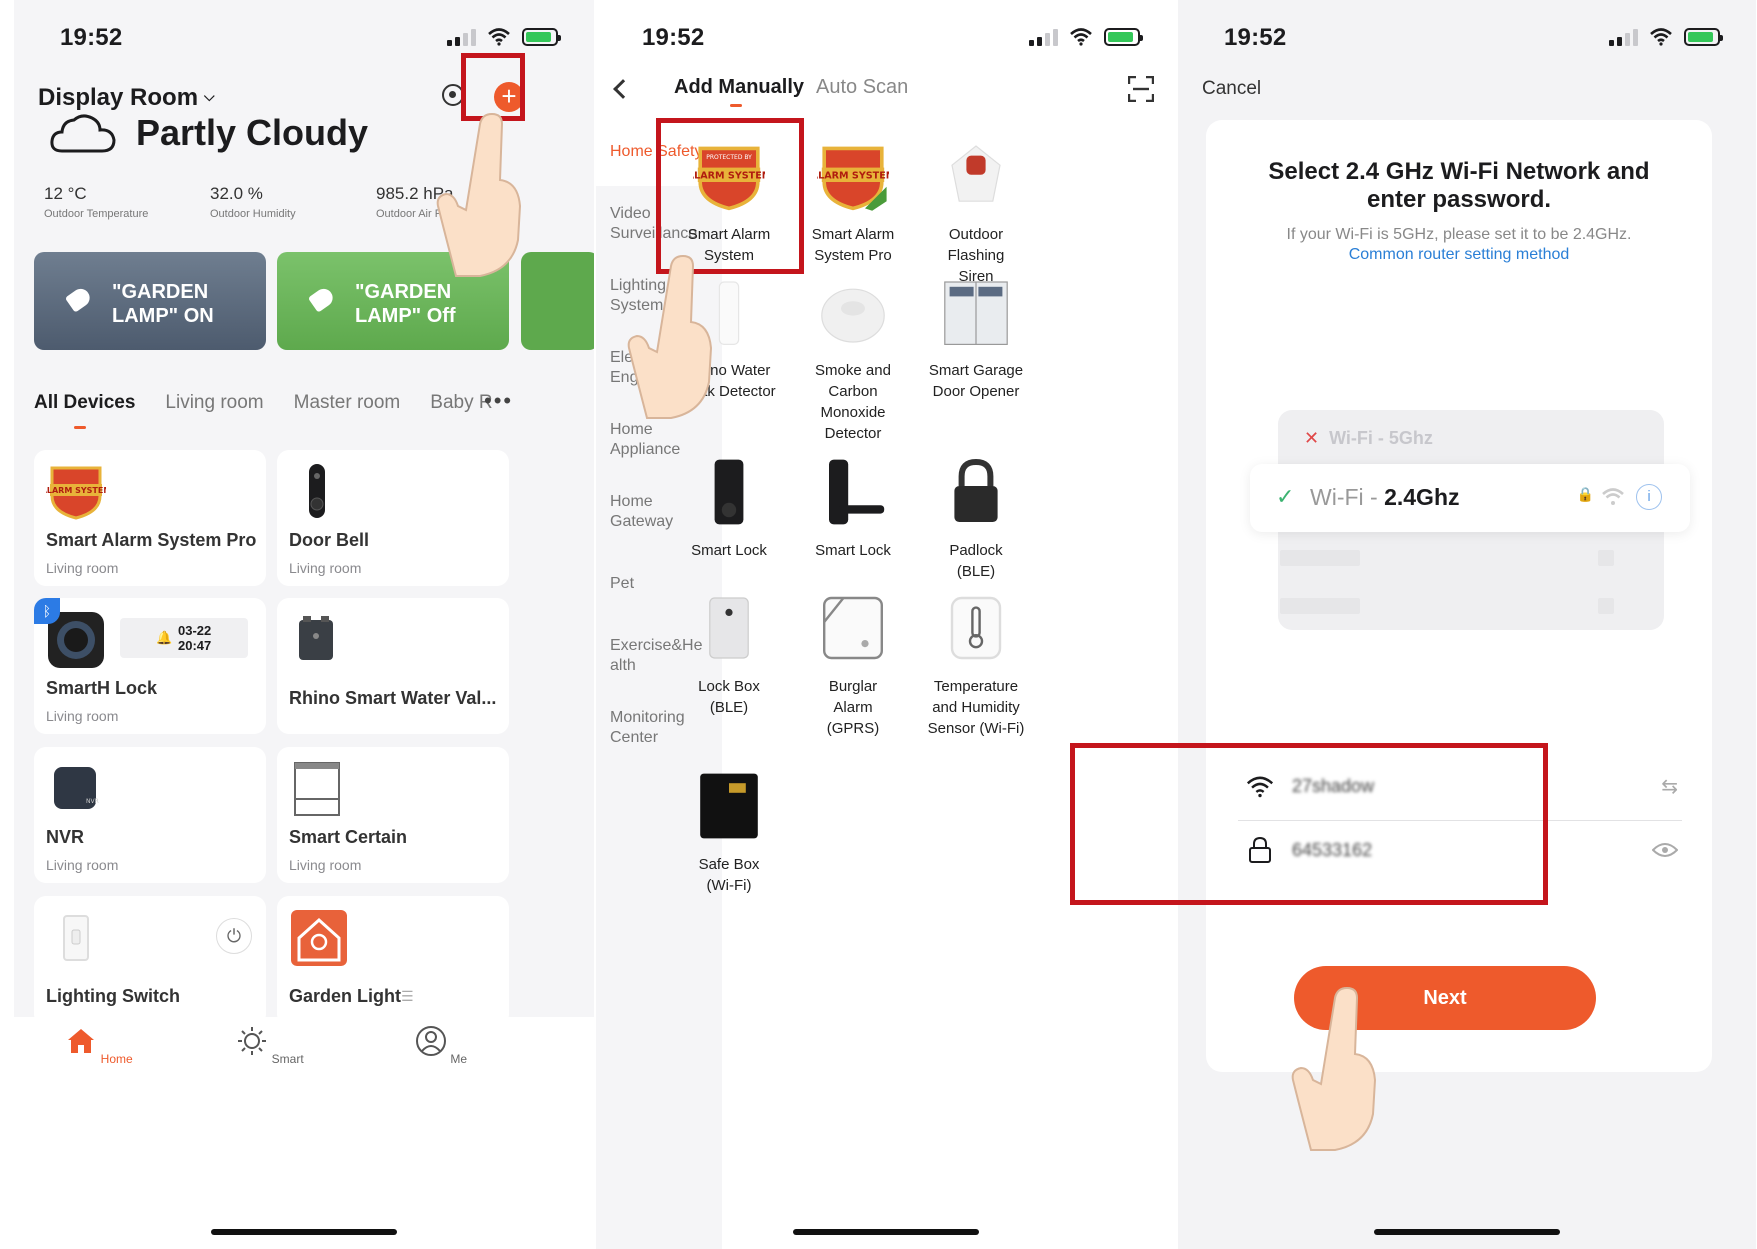  I want to click on stat-humidity: 32.0 % Outdoor Humidity, so click(293, 202).